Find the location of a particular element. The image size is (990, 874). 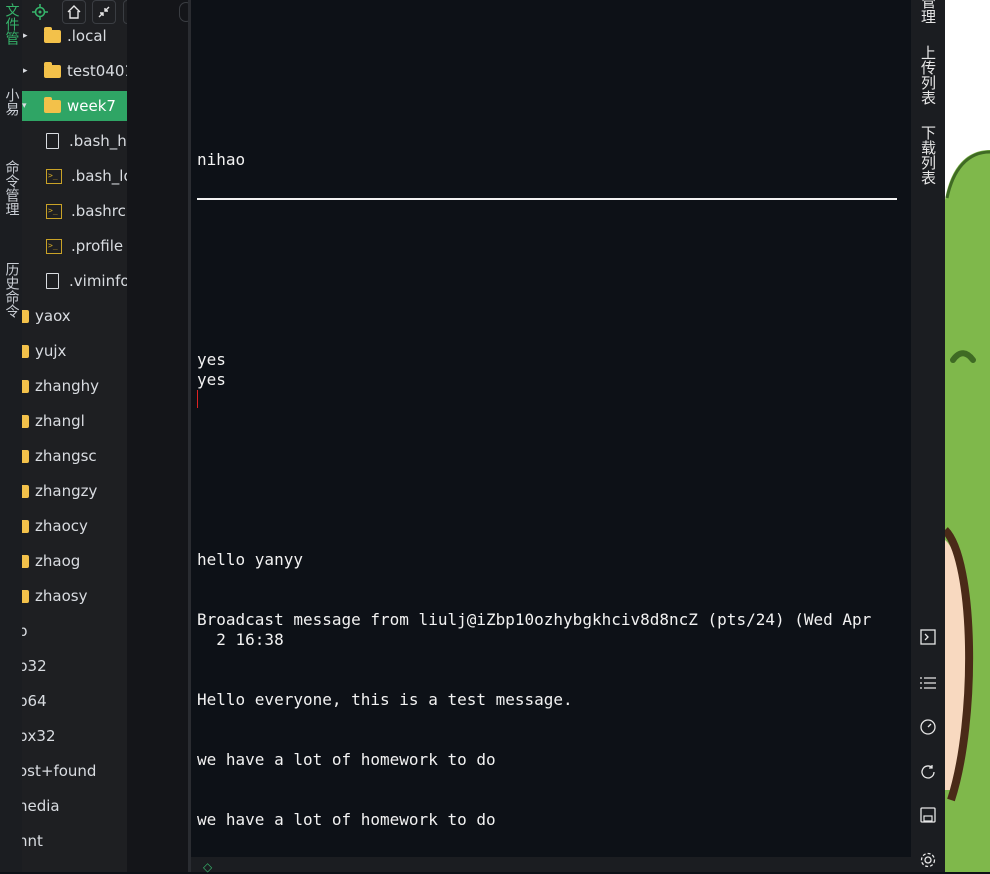

tree-item: ▸ test0401 is located at coordinates (75, 71).